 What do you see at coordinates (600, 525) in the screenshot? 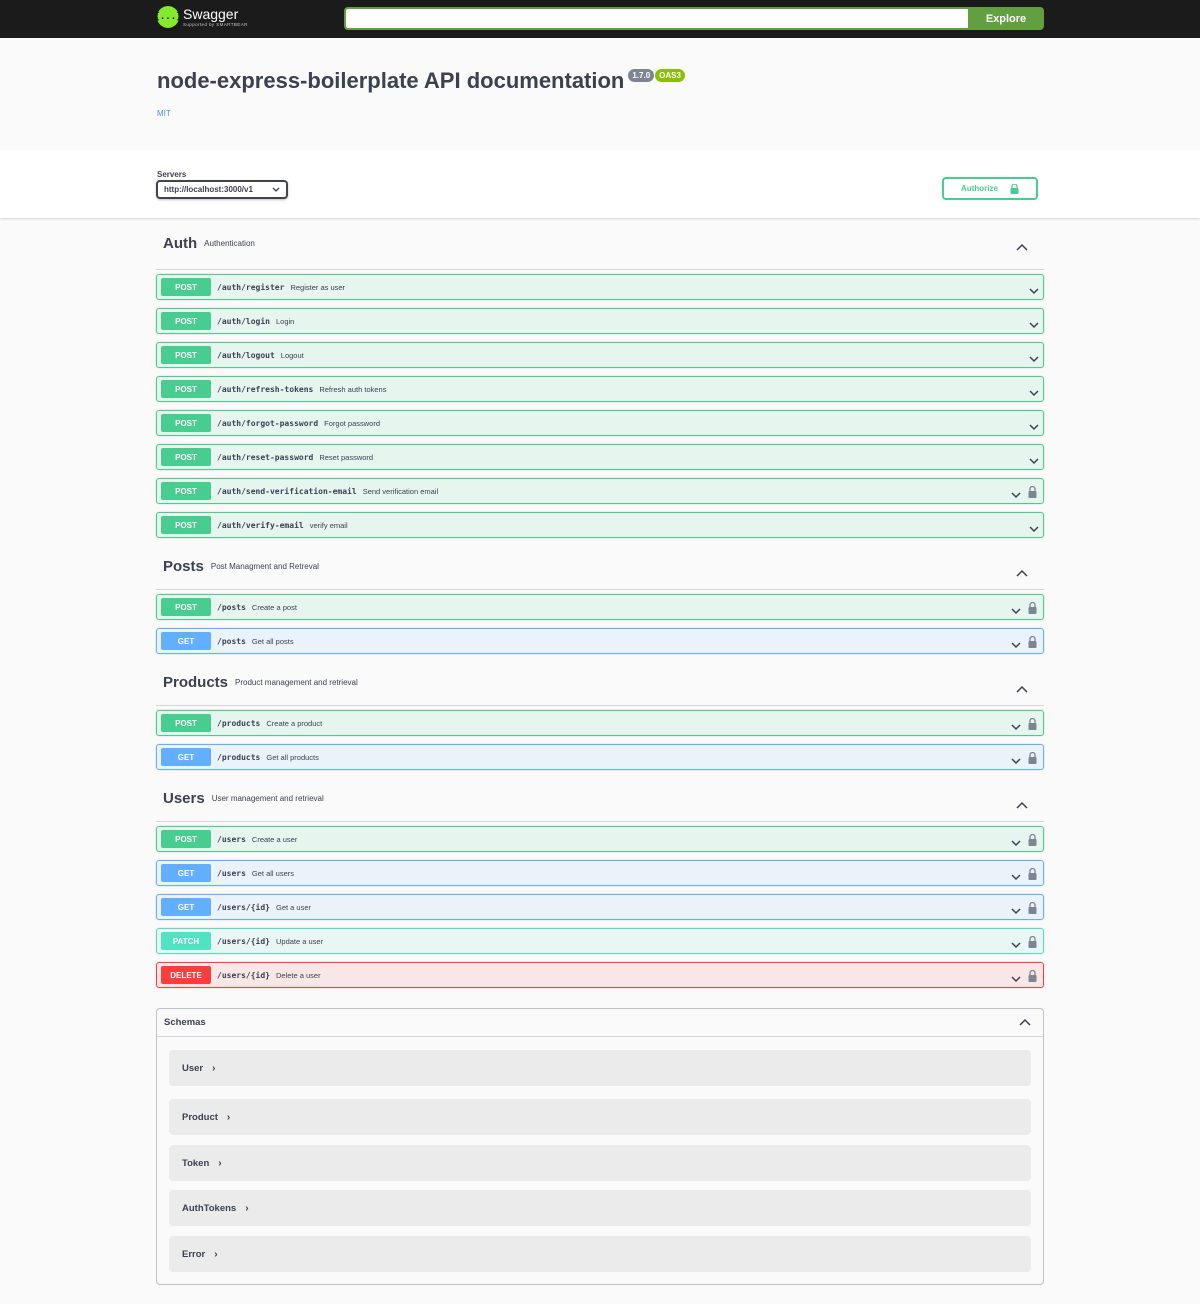
I see `operation-post: POST/auth/verify-email verify email` at bounding box center [600, 525].